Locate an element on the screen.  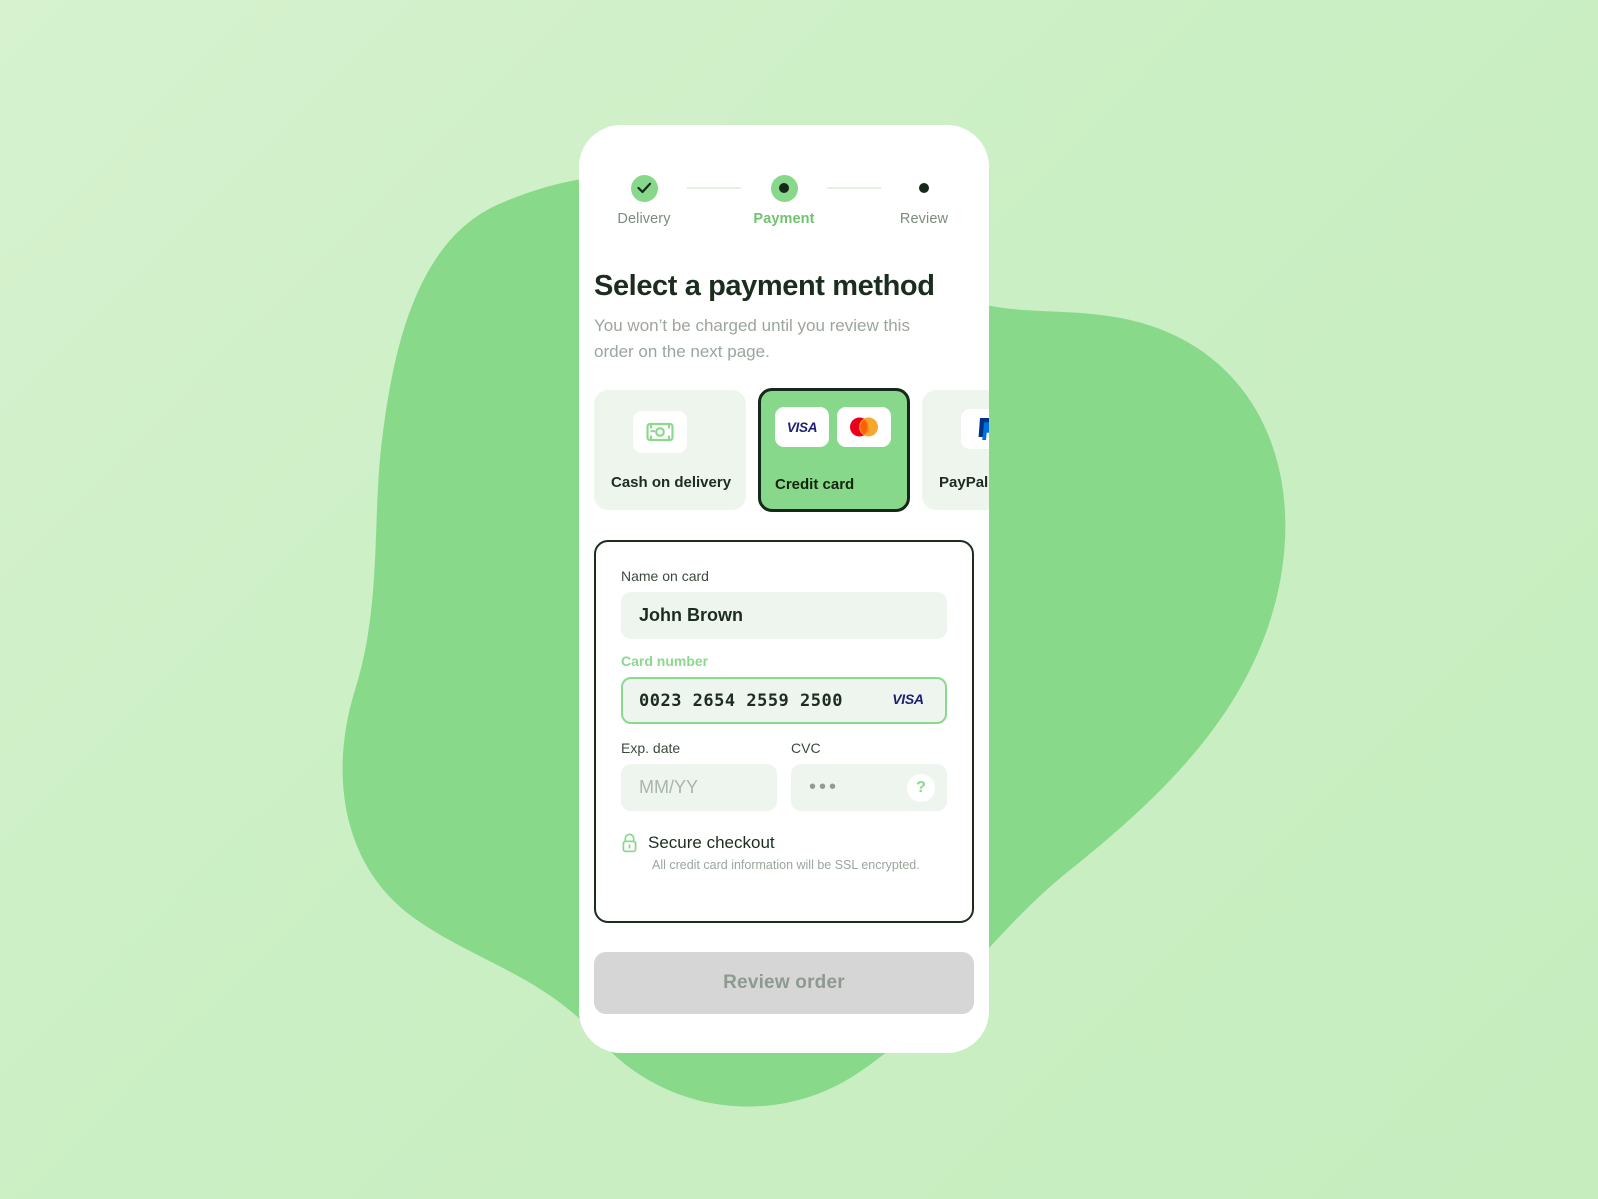
cvc-label: CVC is located at coordinates (806, 748).